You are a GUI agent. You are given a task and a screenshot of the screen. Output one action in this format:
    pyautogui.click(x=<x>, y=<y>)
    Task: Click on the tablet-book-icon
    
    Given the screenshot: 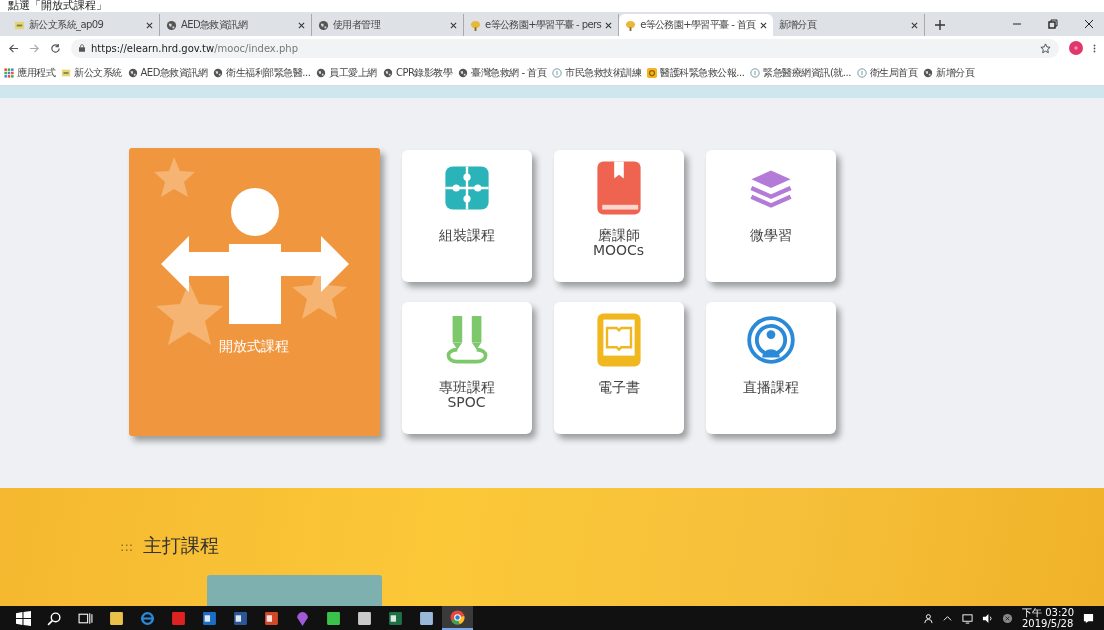 What is the action you would take?
    pyautogui.click(x=618, y=340)
    